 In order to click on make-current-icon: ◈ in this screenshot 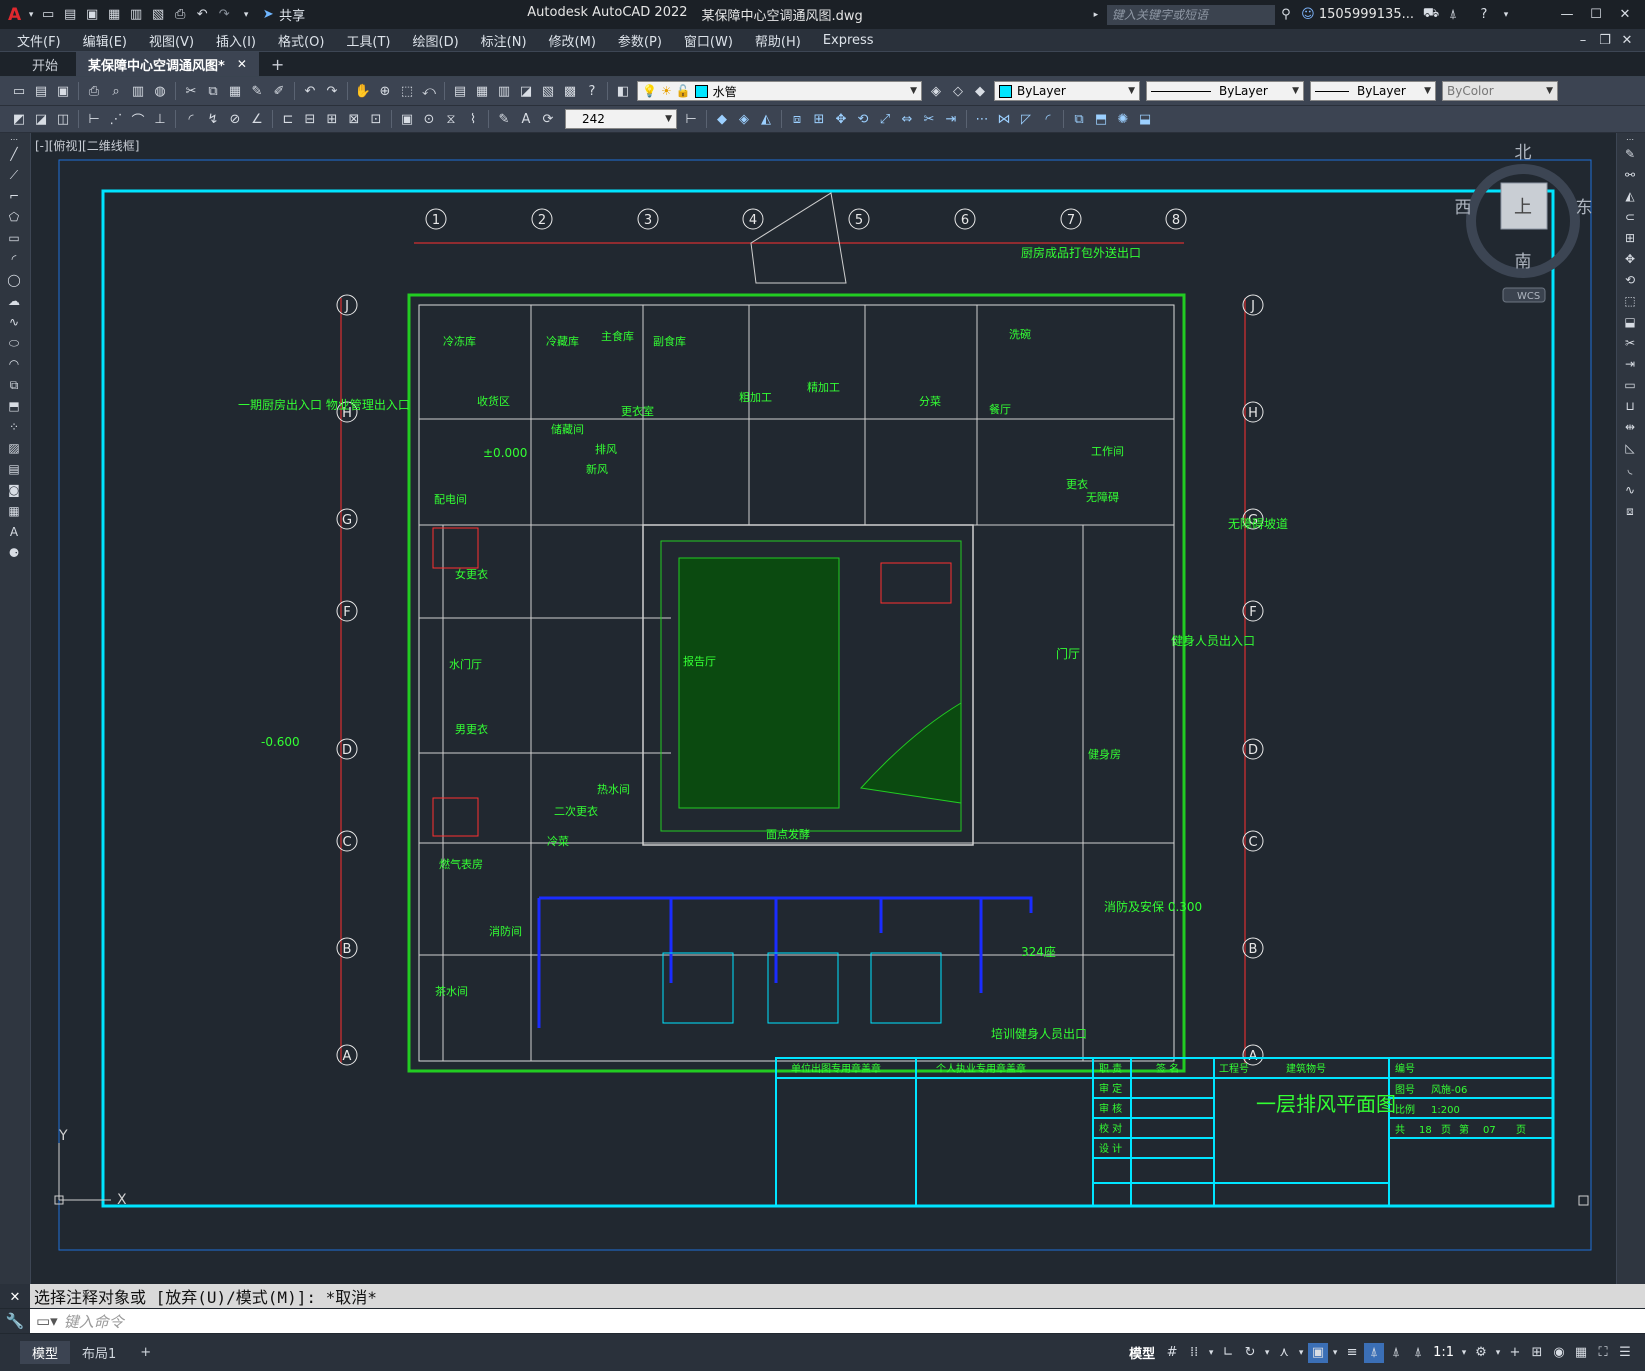, I will do `click(936, 91)`.